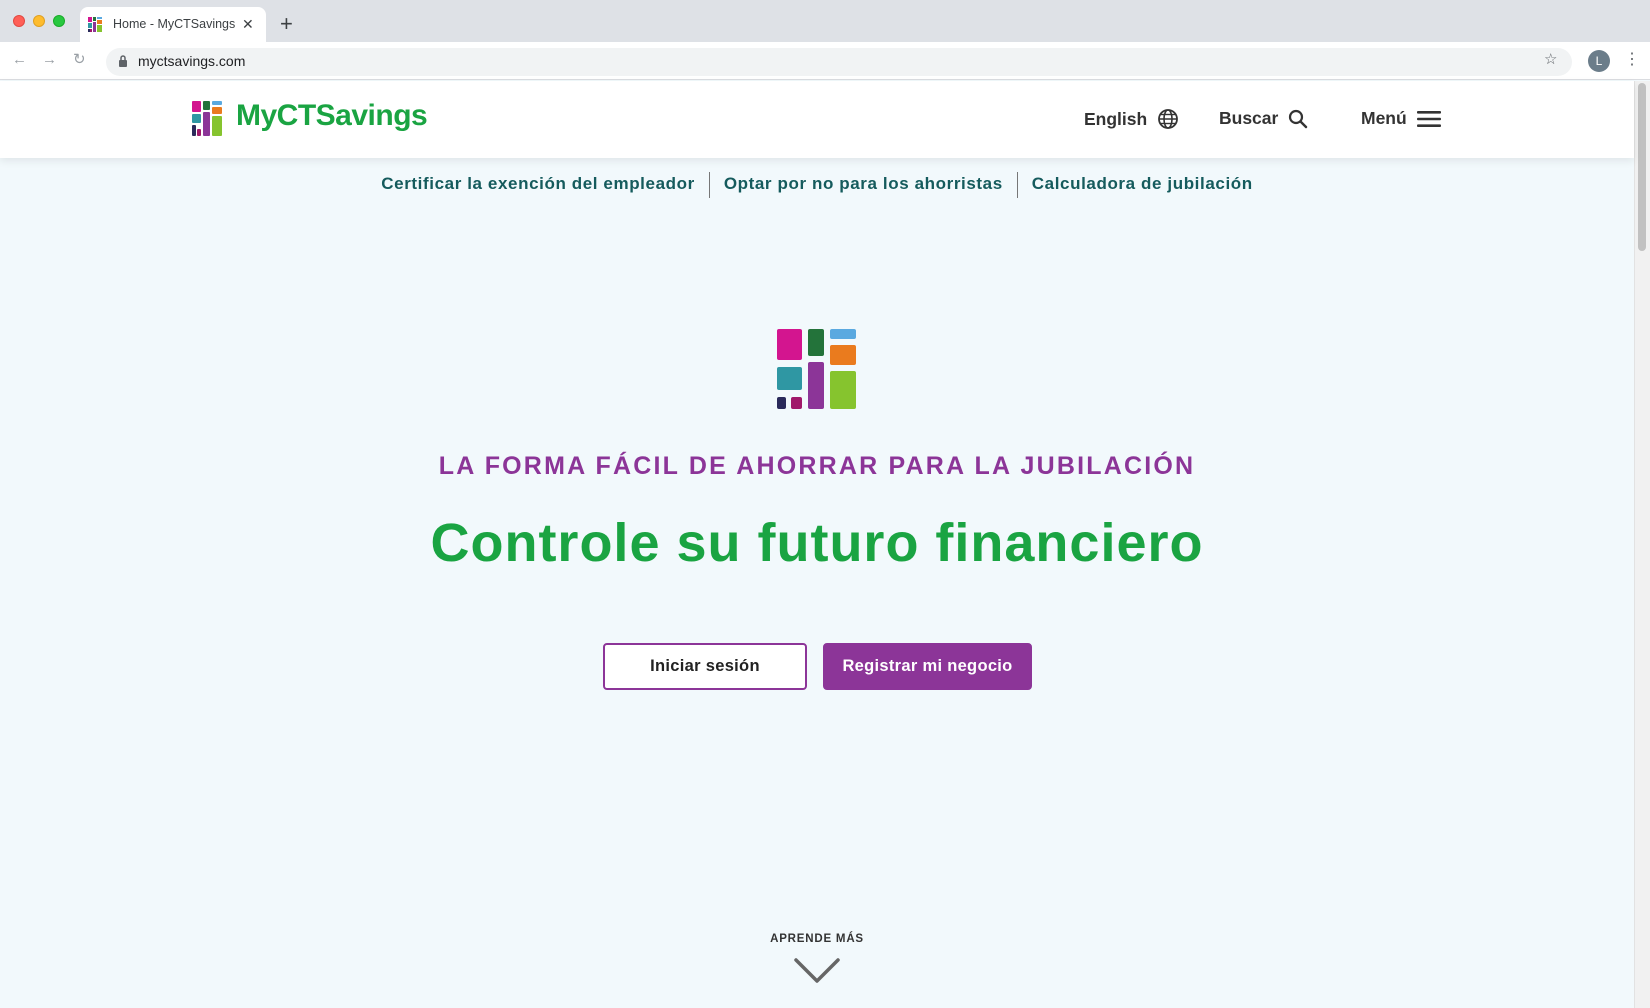 The image size is (1650, 1008). I want to click on lock-icon, so click(123, 61).